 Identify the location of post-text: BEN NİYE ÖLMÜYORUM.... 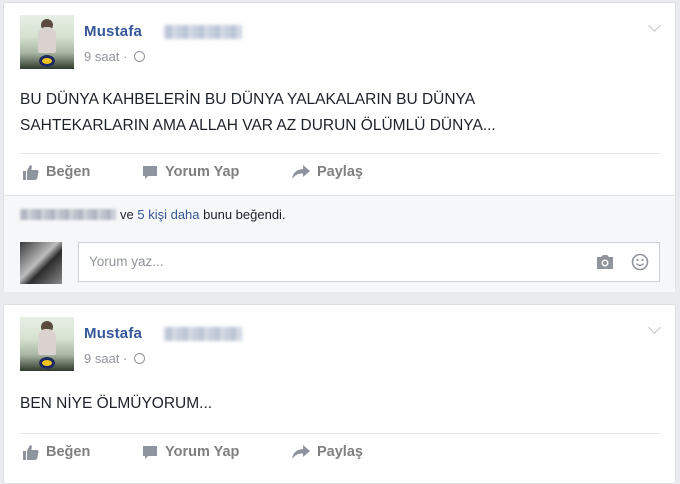
(116, 403).